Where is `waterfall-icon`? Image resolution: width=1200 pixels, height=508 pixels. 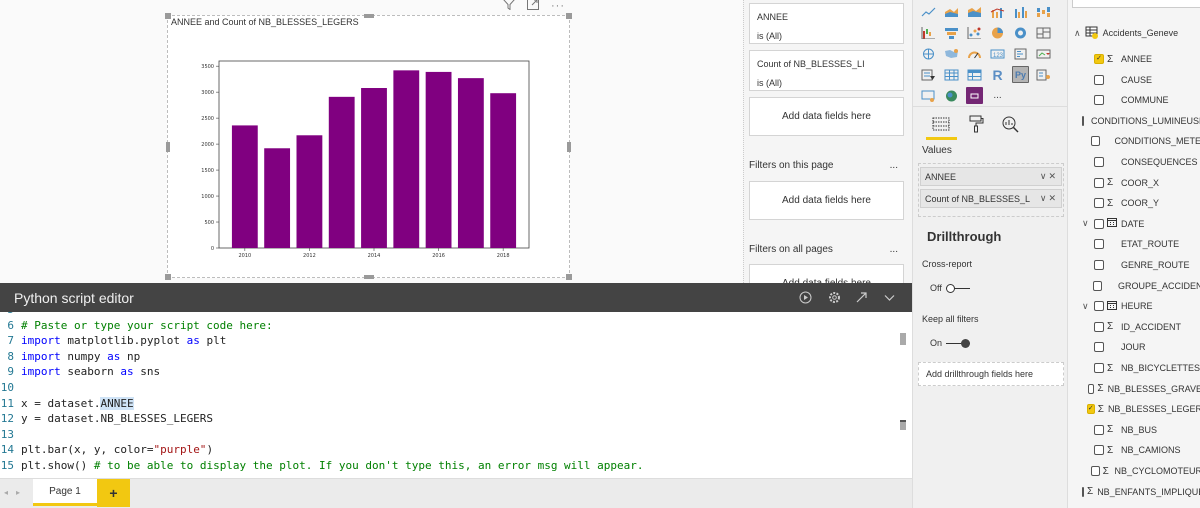
waterfall-icon is located at coordinates (928, 32).